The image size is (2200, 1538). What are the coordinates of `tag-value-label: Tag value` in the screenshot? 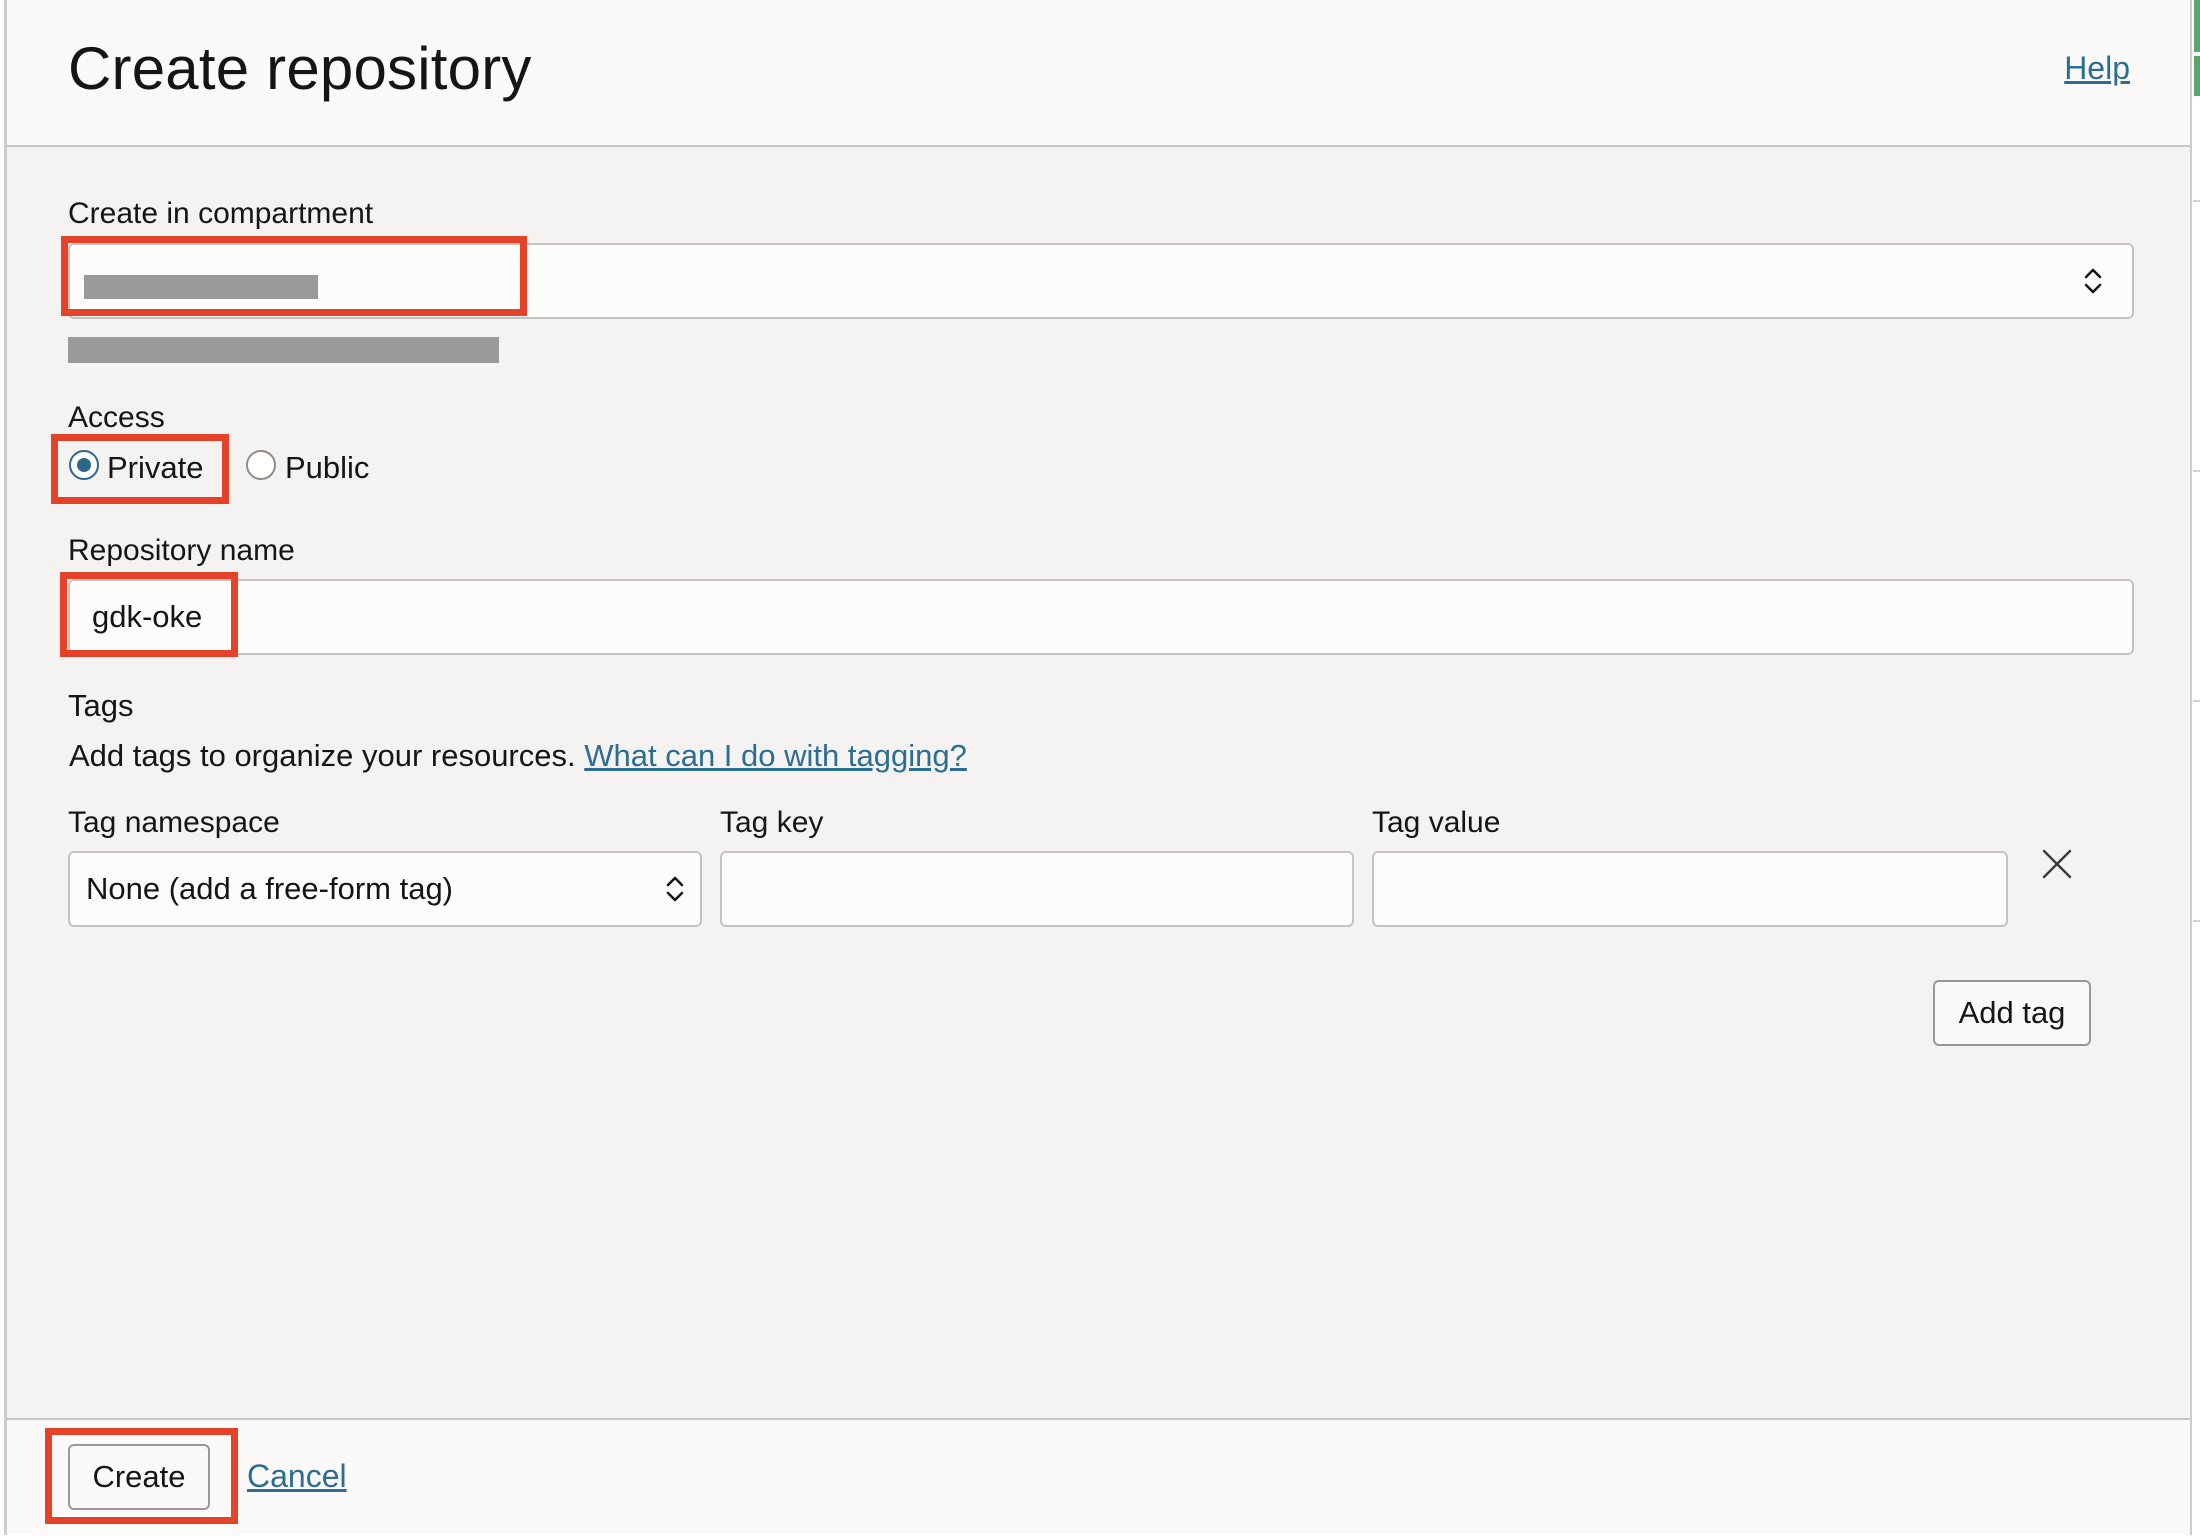 It's located at (1436, 822).